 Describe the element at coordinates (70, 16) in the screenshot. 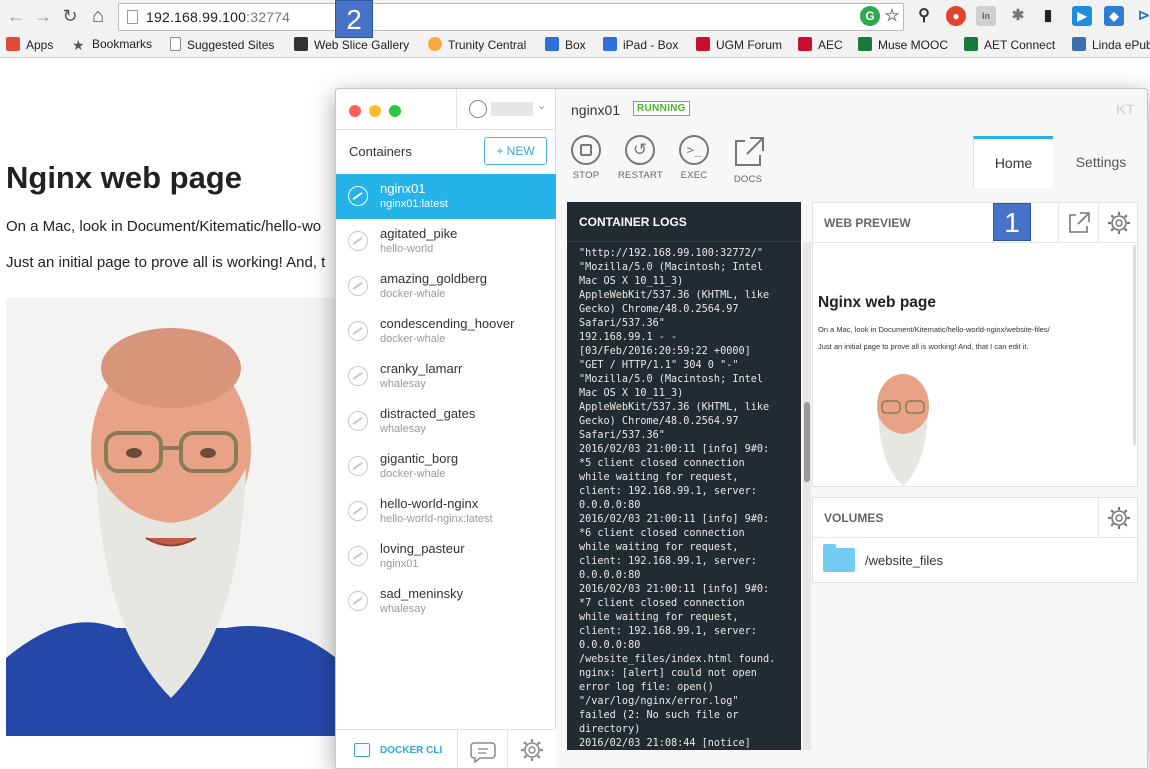

I see `reload-icon: ↻` at that location.